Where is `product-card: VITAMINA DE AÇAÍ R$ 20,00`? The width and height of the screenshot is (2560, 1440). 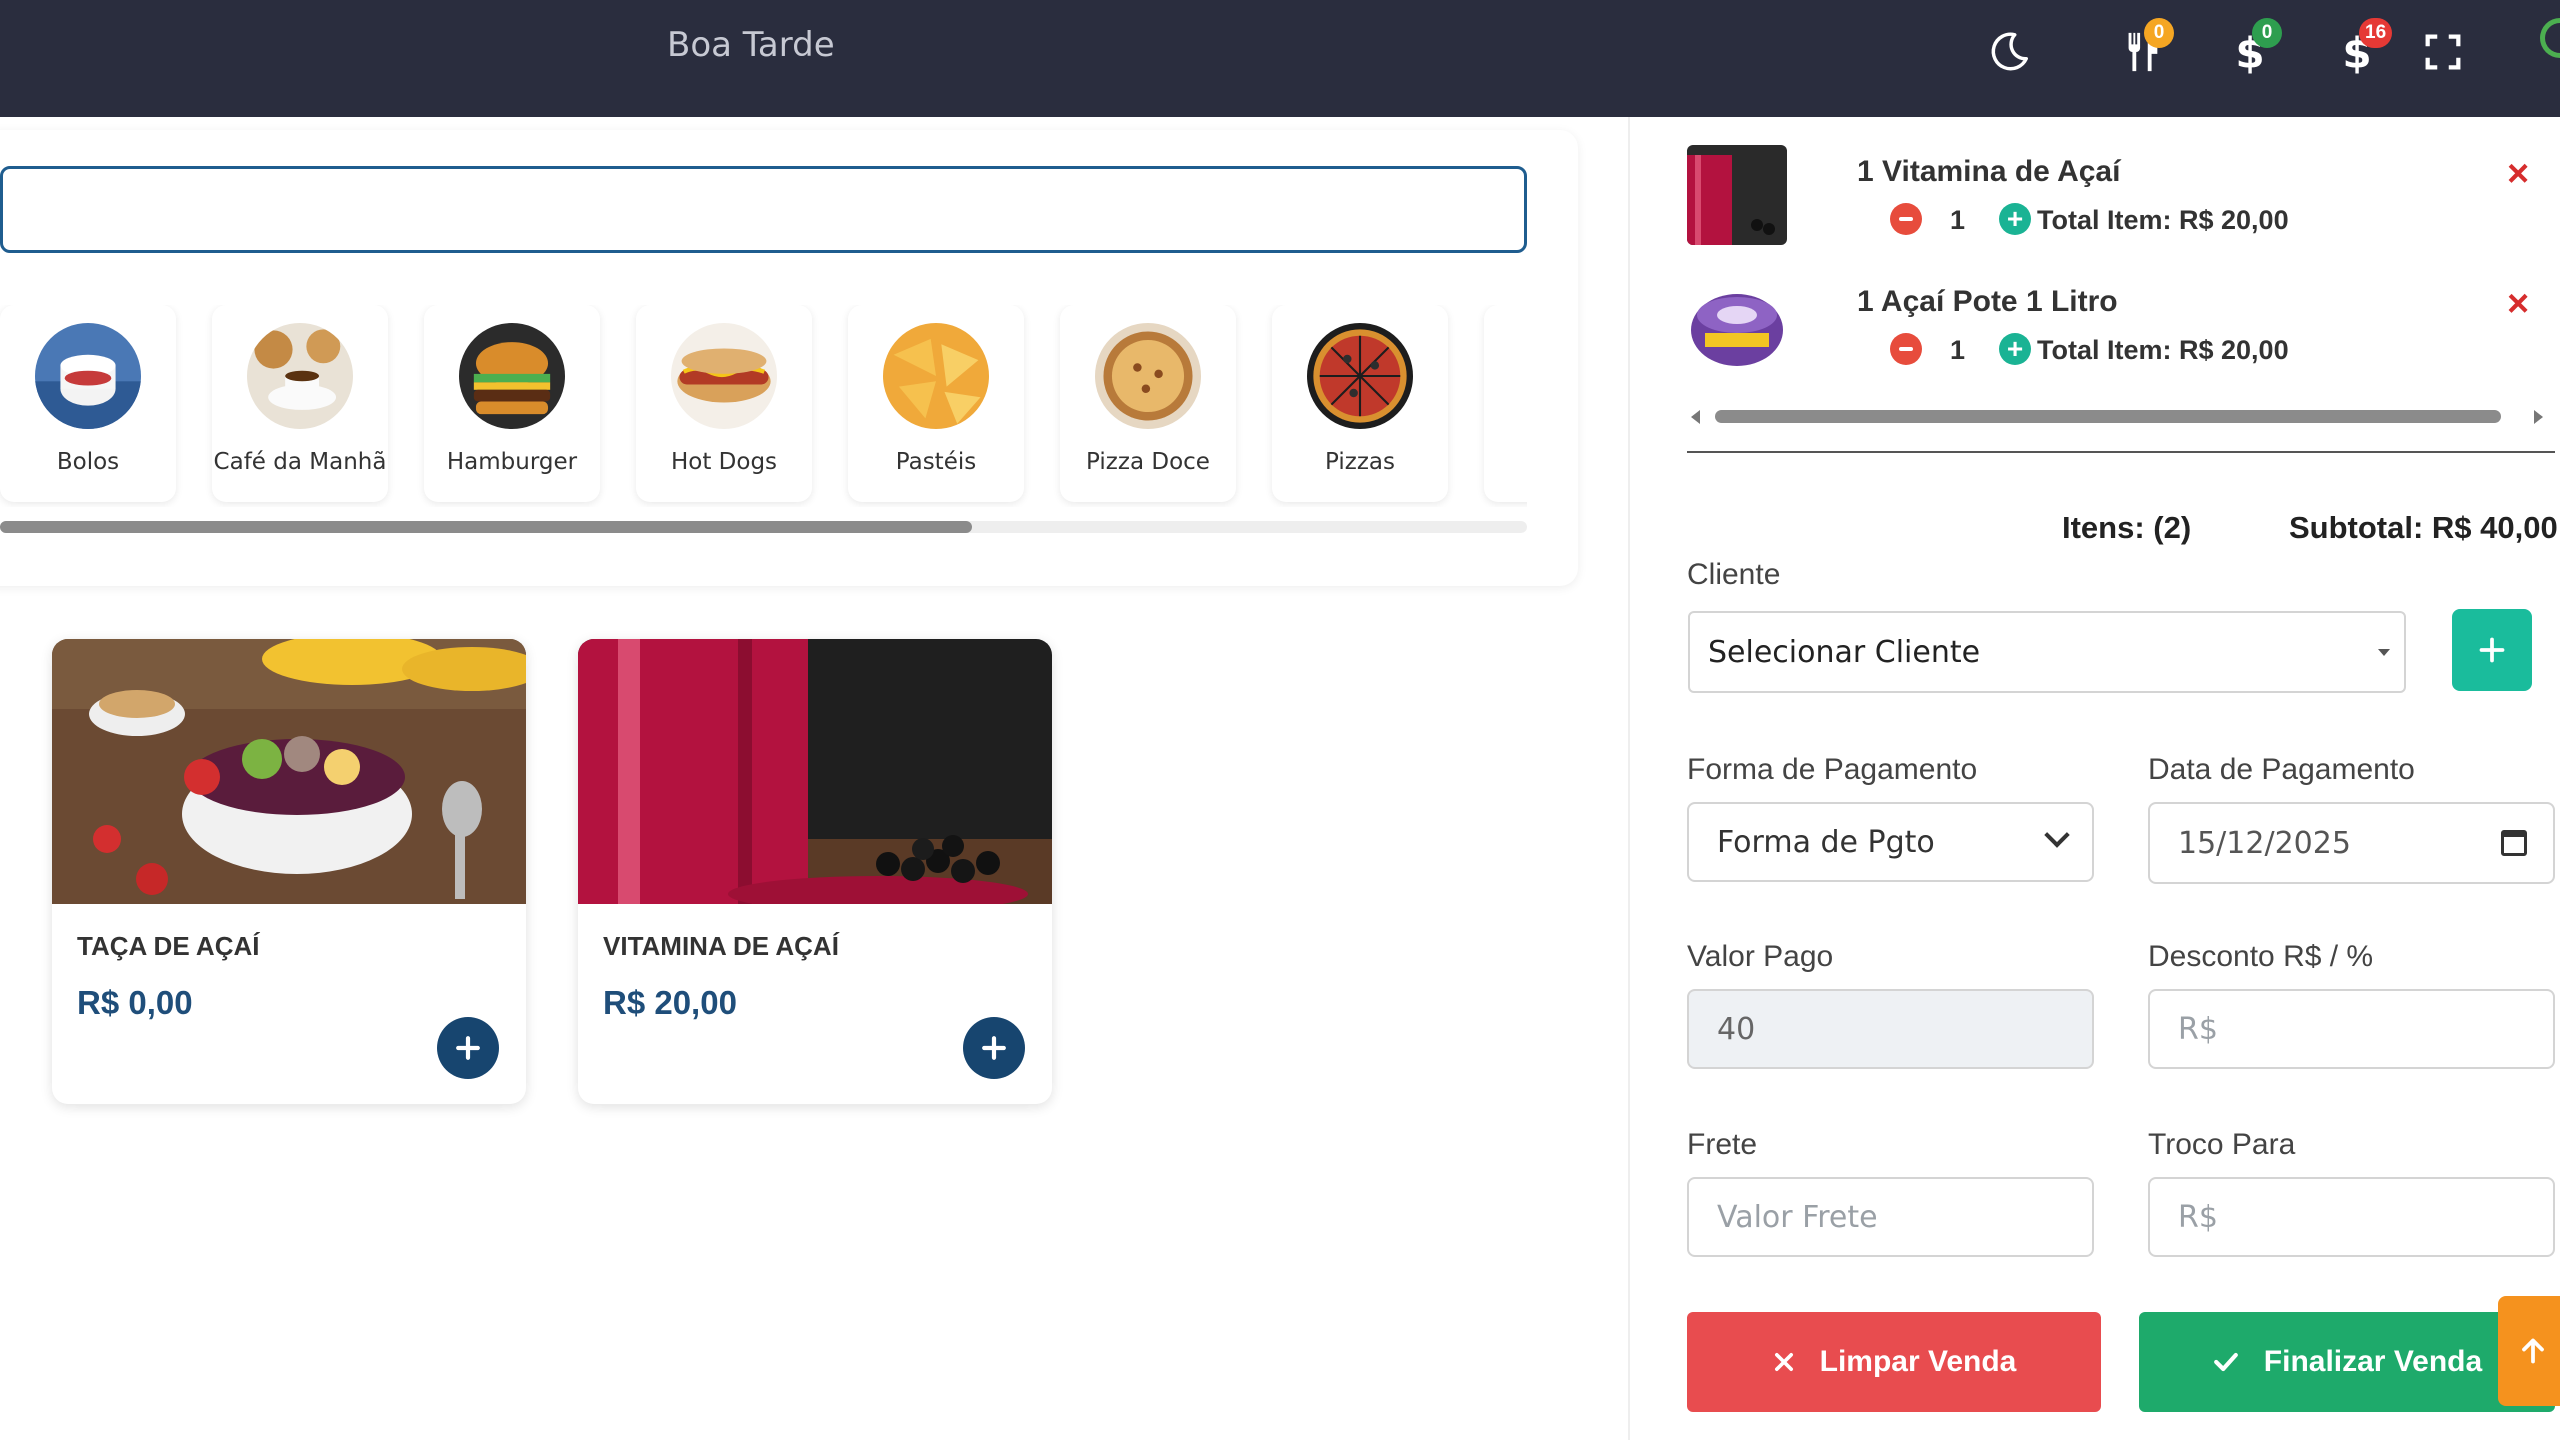 product-card: VITAMINA DE AÇAÍ R$ 20,00 is located at coordinates (815, 871).